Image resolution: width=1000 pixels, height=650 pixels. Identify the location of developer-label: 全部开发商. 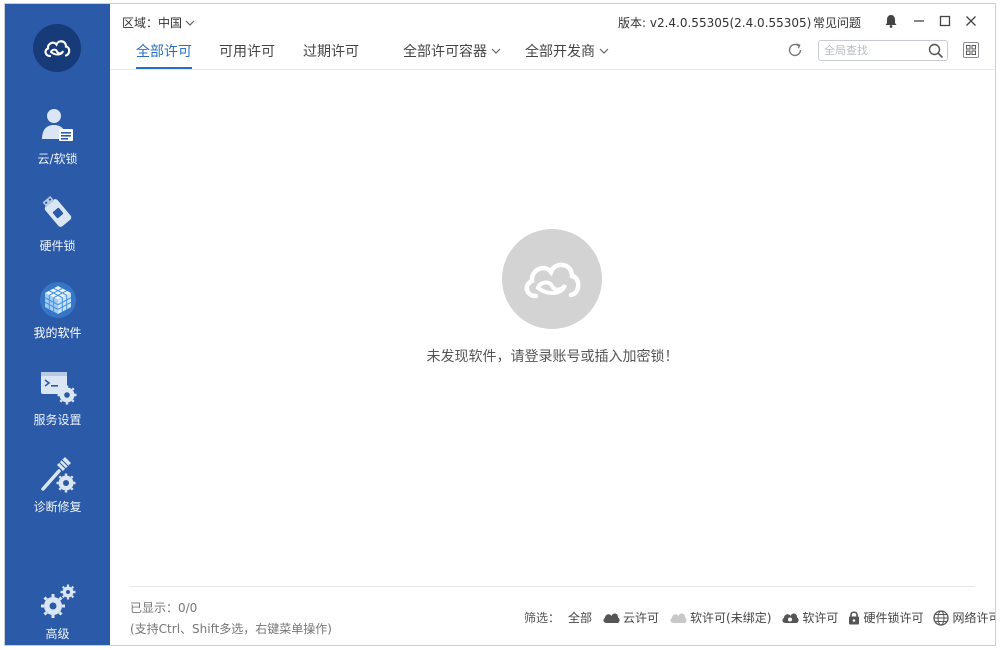
(560, 52).